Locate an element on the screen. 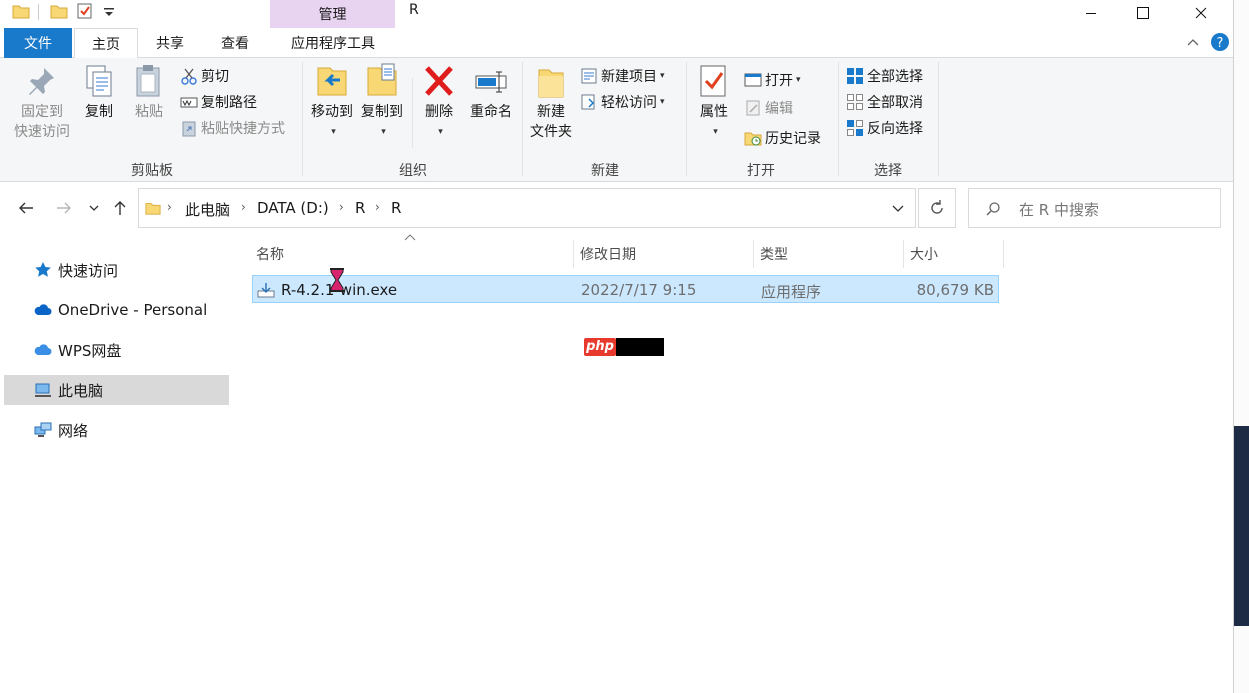 This screenshot has height=693, width=1249. easy-access-caret: ▾ is located at coordinates (662, 102).